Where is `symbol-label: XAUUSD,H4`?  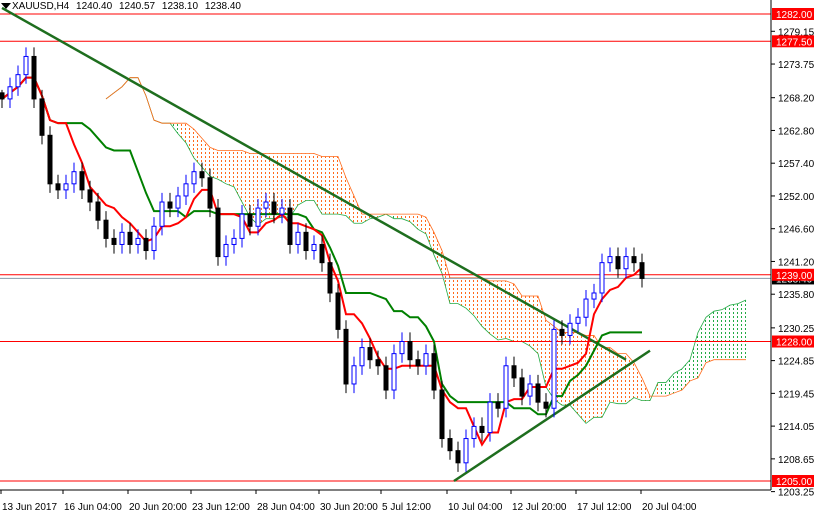 symbol-label: XAUUSD,H4 is located at coordinates (41, 6).